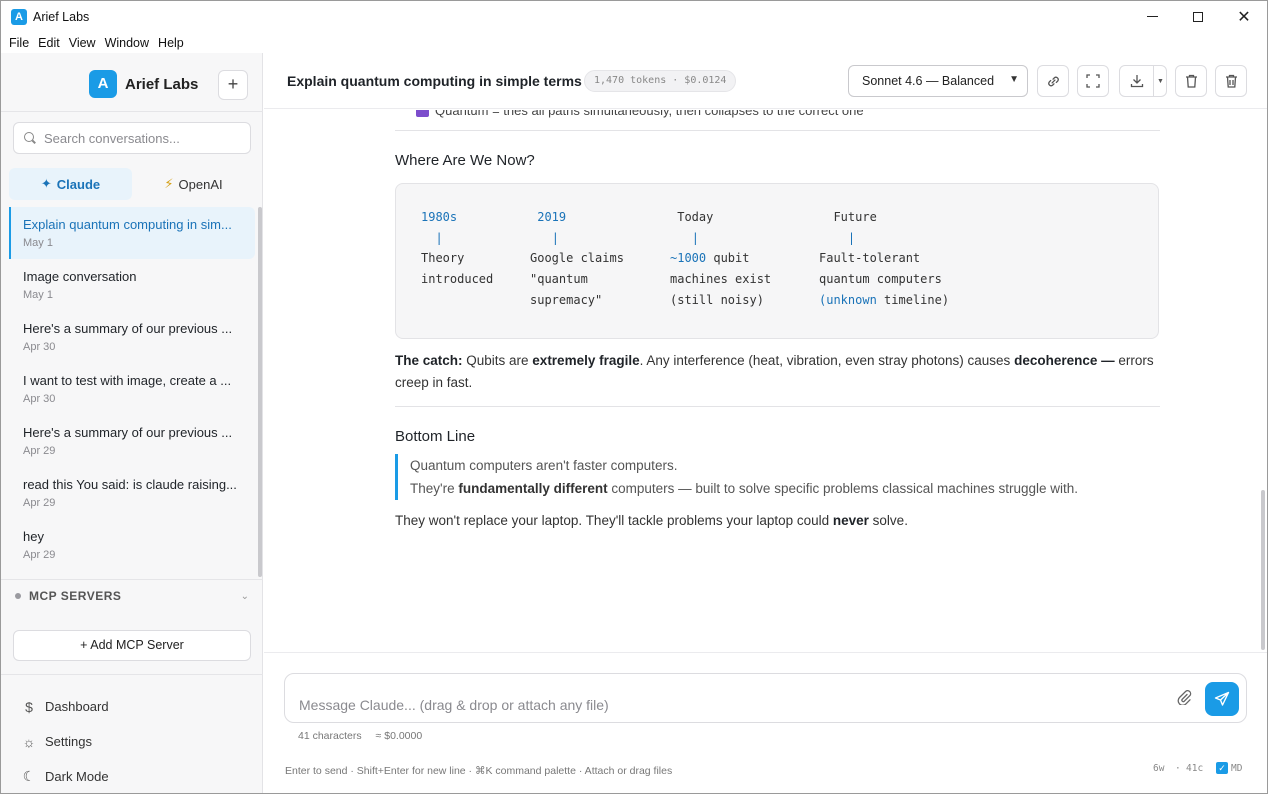 This screenshot has height=794, width=1268. I want to click on new-chat-button: +, so click(233, 85).